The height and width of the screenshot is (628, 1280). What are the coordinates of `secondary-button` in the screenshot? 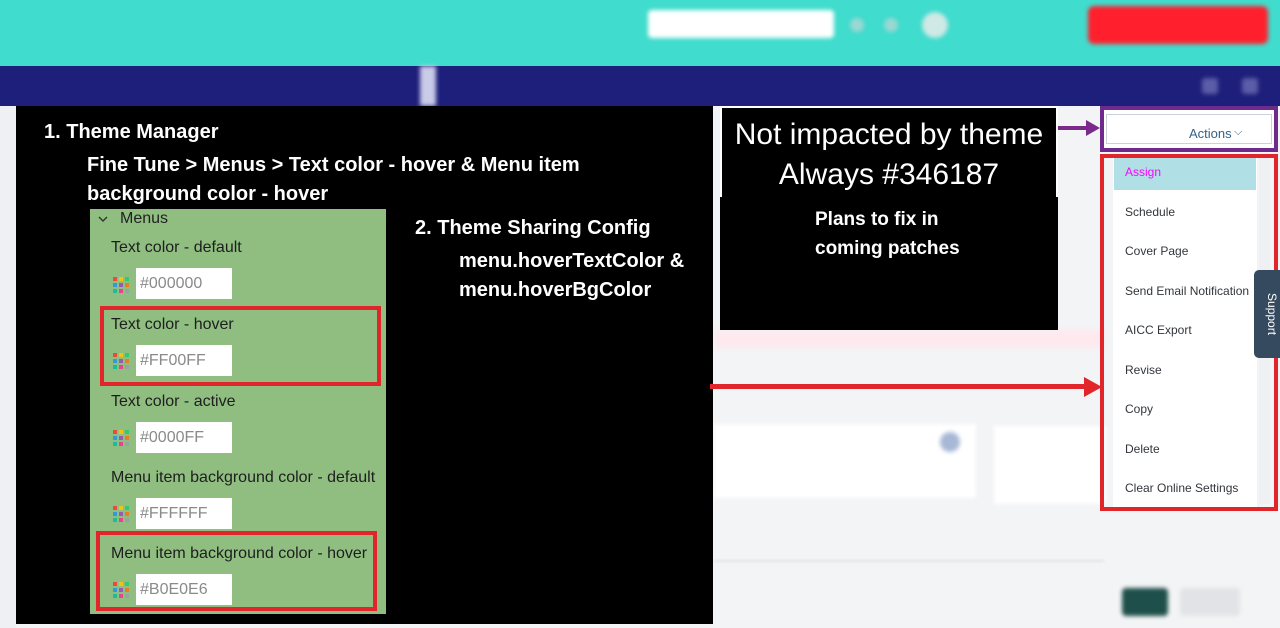 It's located at (1210, 602).